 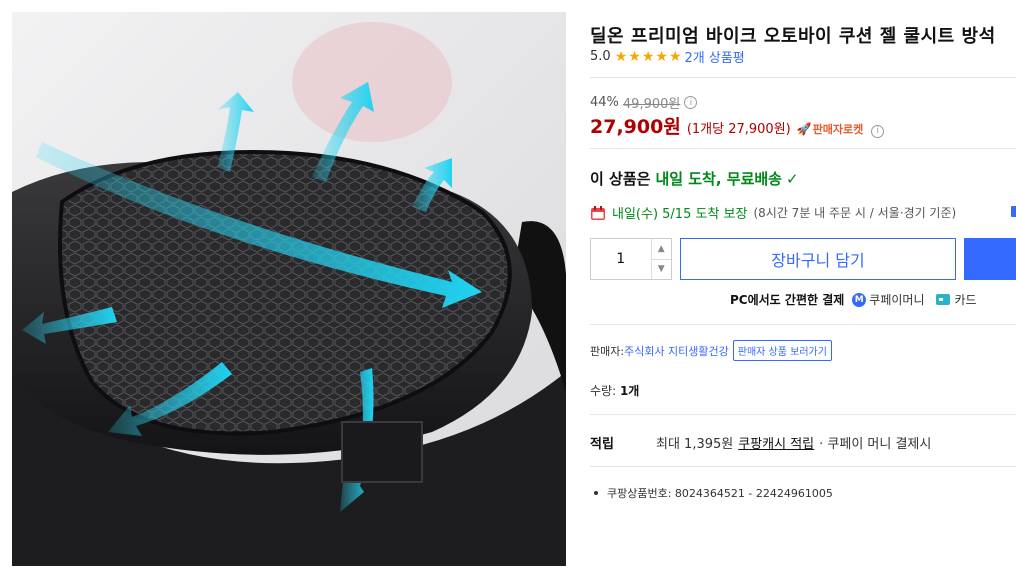 I want to click on delivery-note: (8시간 7분 내 주문 시 / 서울·경기 기준), so click(x=855, y=213).